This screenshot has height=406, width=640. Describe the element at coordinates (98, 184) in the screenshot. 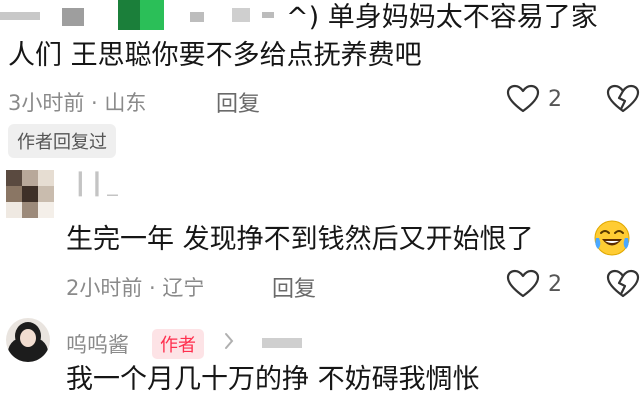

I see `comment-2-username: ┃┃_` at that location.